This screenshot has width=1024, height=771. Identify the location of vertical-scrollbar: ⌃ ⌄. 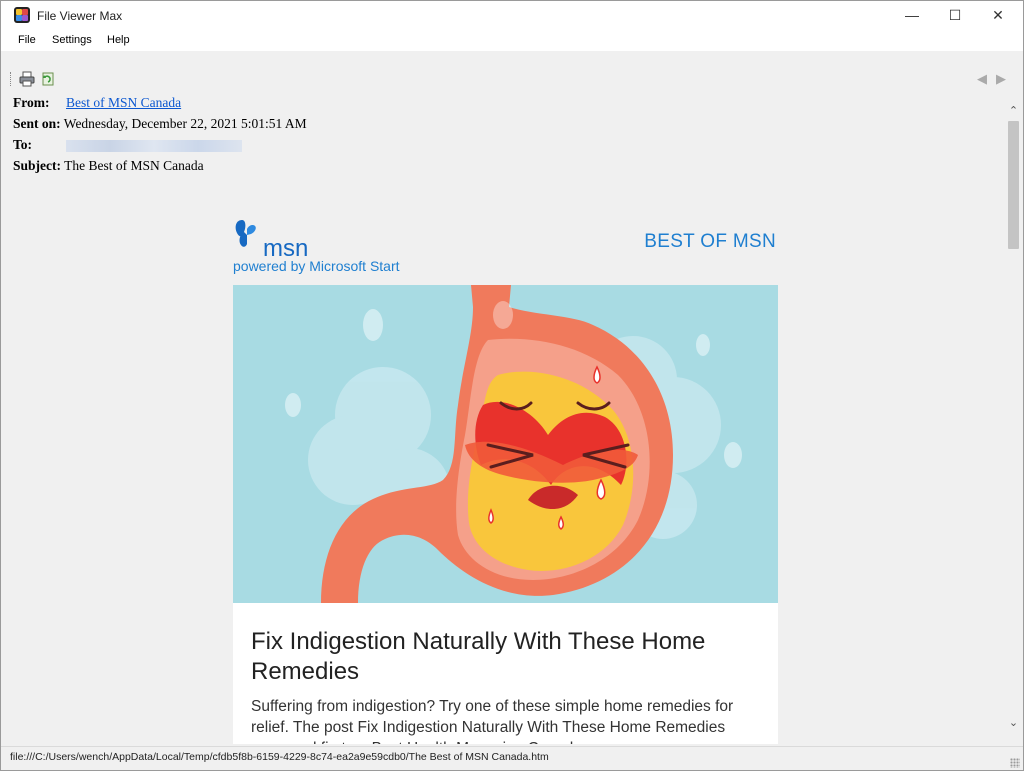
(1013, 417).